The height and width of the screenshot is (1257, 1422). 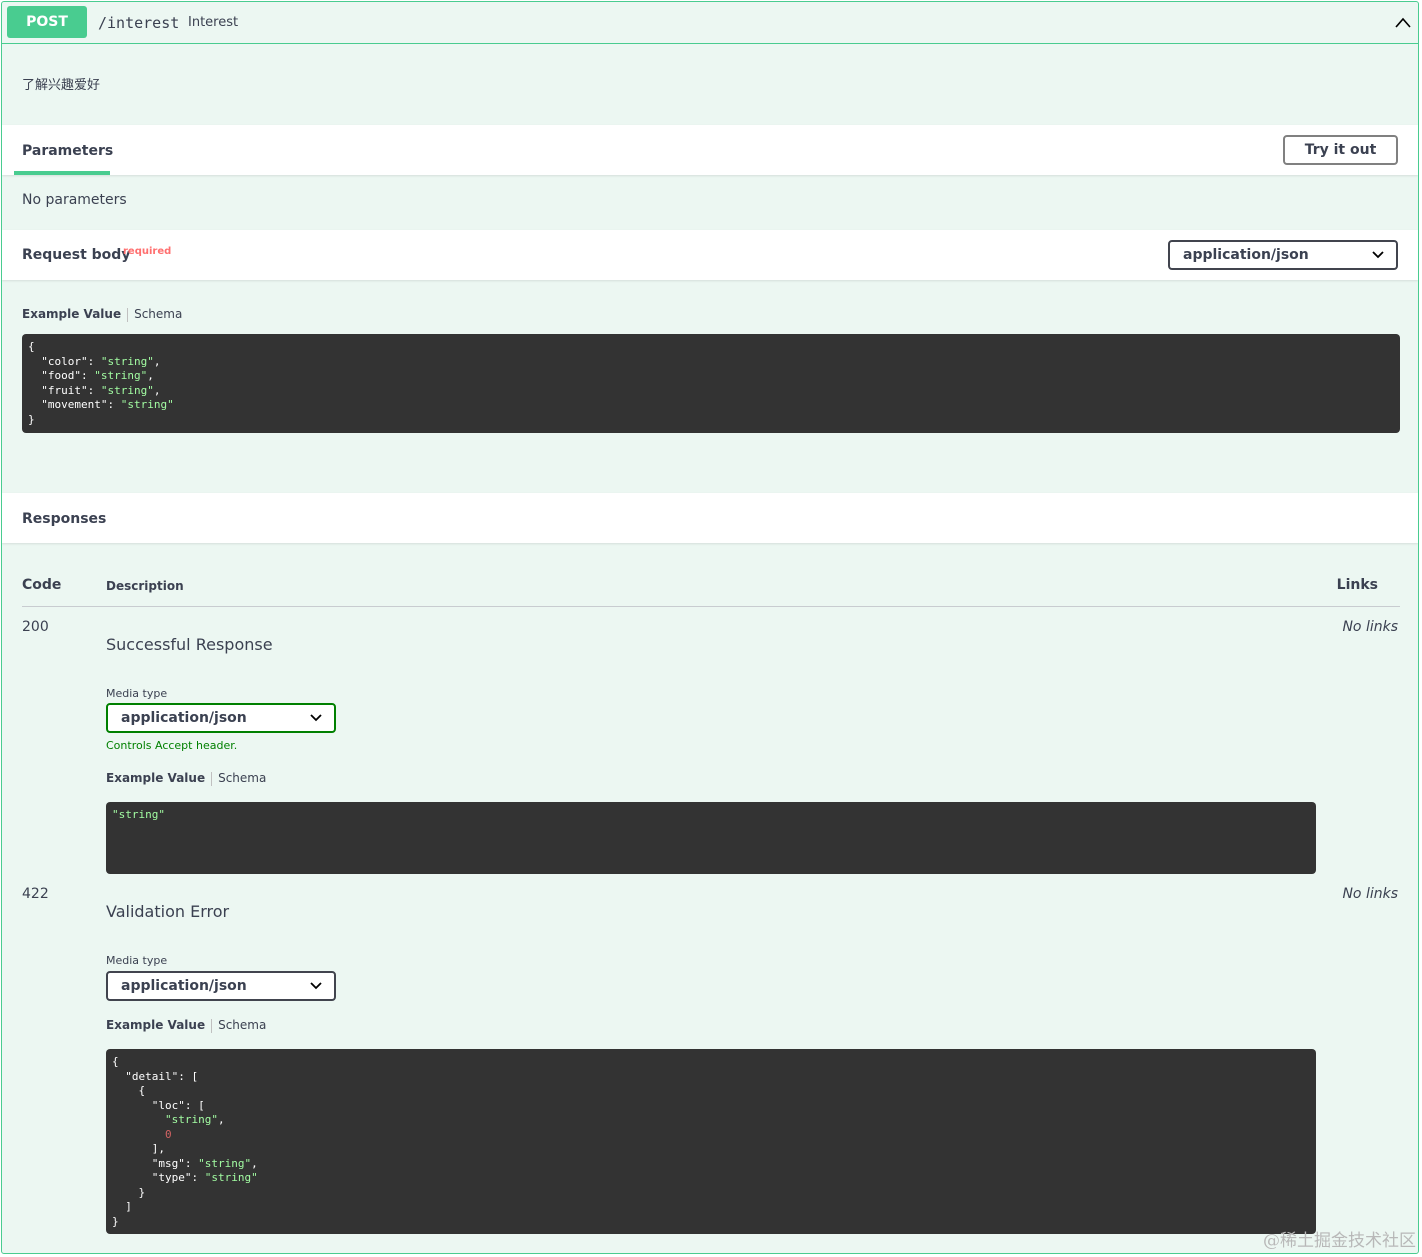 What do you see at coordinates (74, 200) in the screenshot?
I see `no-parameters-text: No parameters` at bounding box center [74, 200].